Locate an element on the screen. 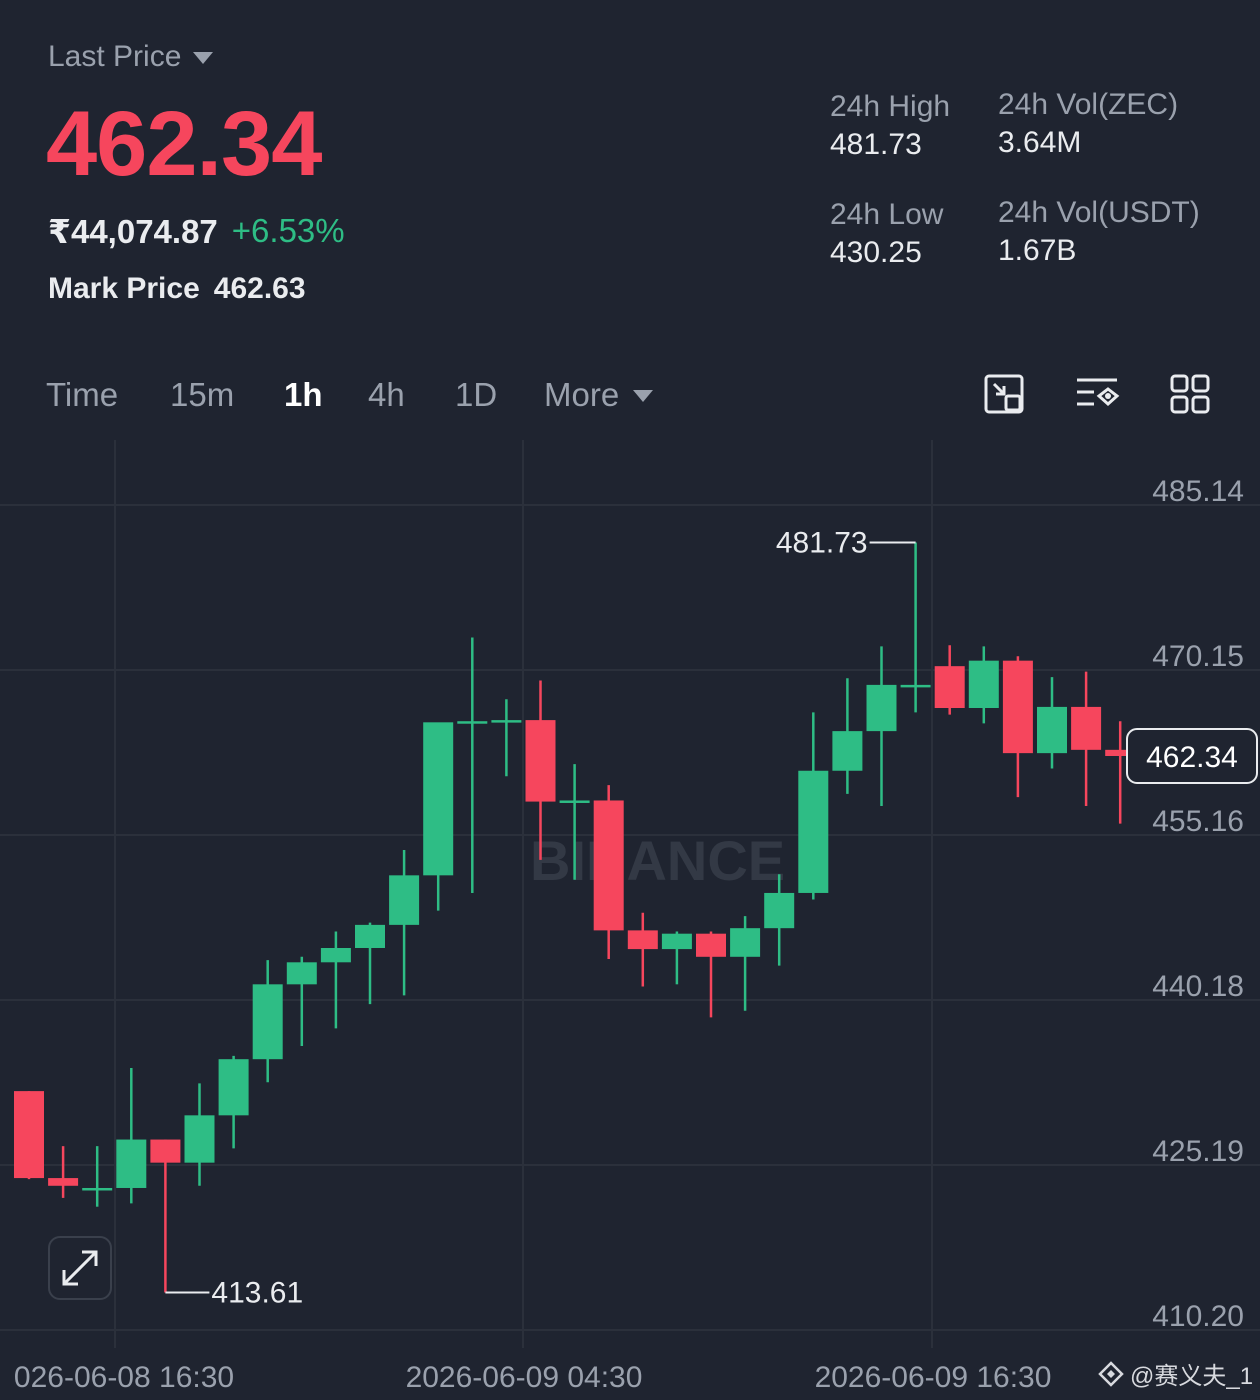 The image size is (1260, 1400). watermark-credit: @赛义夫_1 is located at coordinates (1175, 1373).